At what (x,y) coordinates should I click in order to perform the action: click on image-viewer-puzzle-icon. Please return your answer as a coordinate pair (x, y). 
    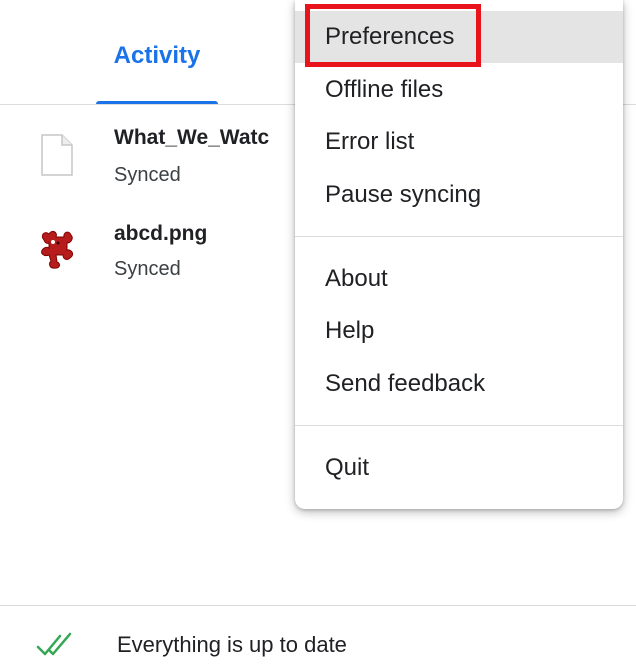
    Looking at the image, I should click on (57, 249).